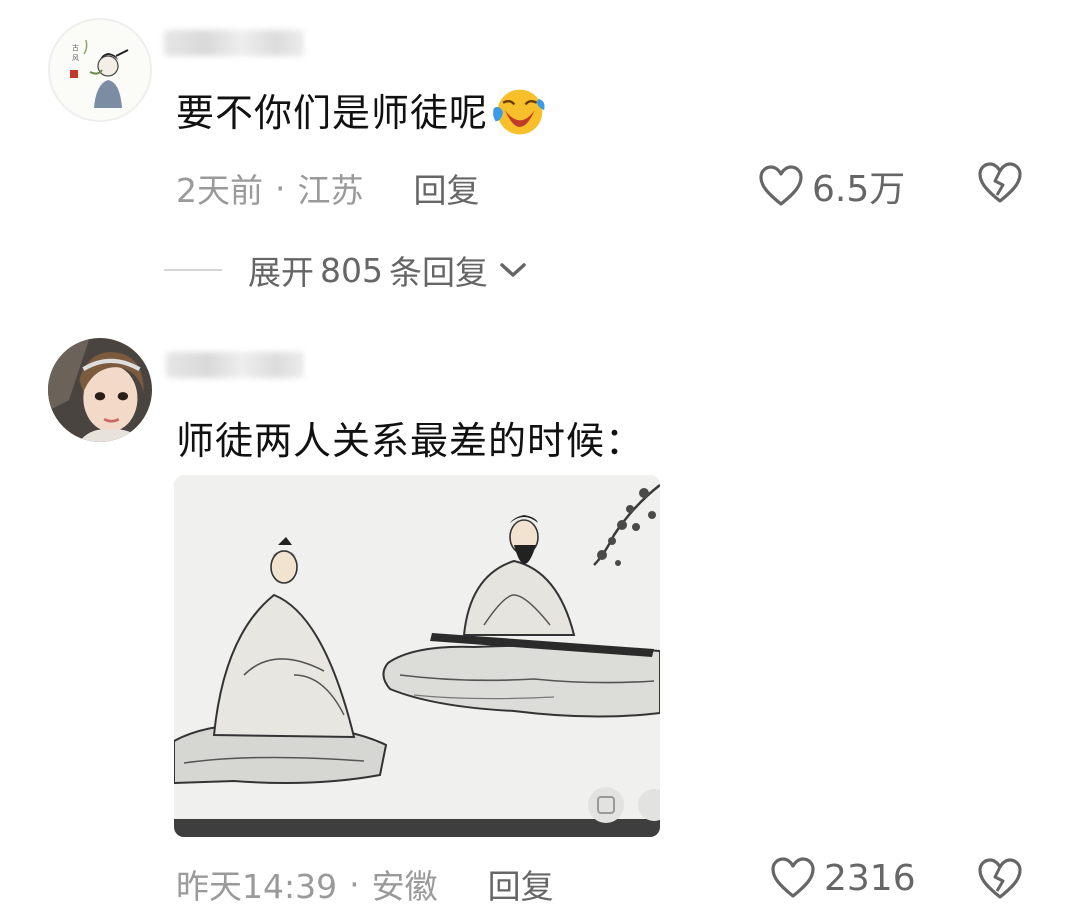  Describe the element at coordinates (870, 878) in the screenshot. I see `comment-2-like-count: 2316` at that location.